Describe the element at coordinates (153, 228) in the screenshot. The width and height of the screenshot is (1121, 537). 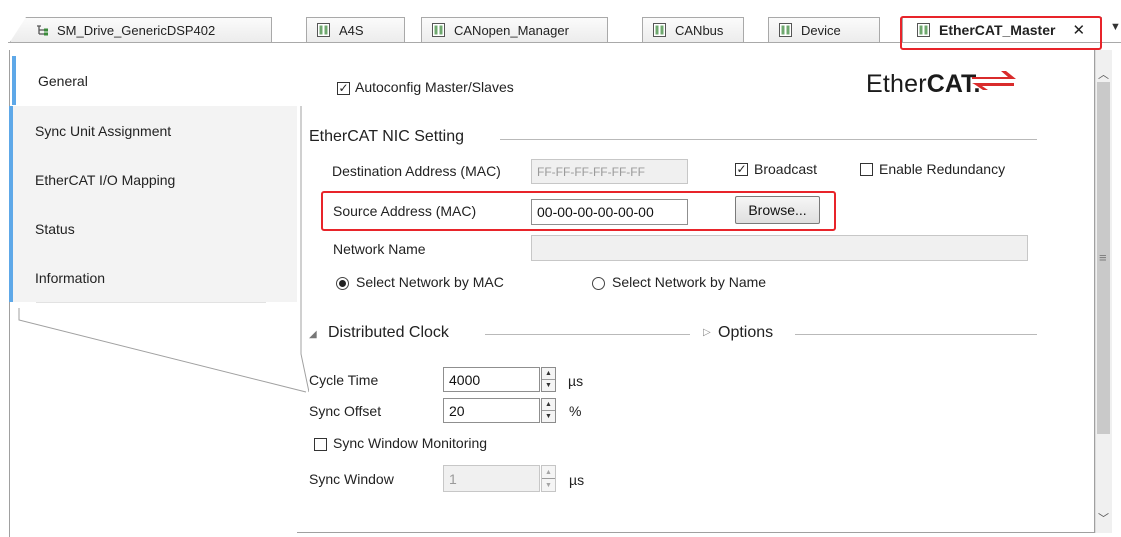
I see `nav-status: Status` at that location.